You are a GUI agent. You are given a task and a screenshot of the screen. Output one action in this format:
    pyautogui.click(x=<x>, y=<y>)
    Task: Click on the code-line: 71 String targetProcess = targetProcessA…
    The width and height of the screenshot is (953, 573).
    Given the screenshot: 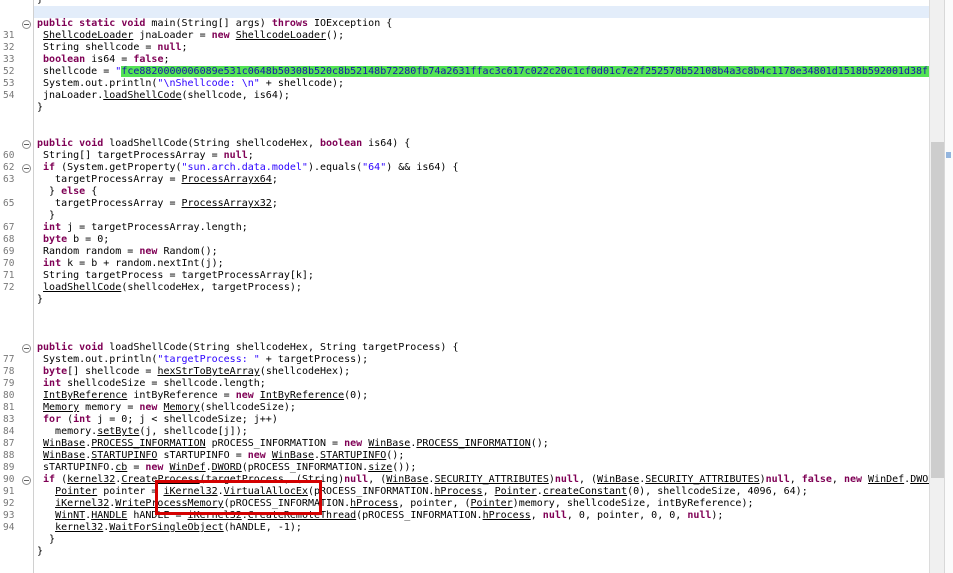 What is the action you would take?
    pyautogui.click(x=465, y=276)
    